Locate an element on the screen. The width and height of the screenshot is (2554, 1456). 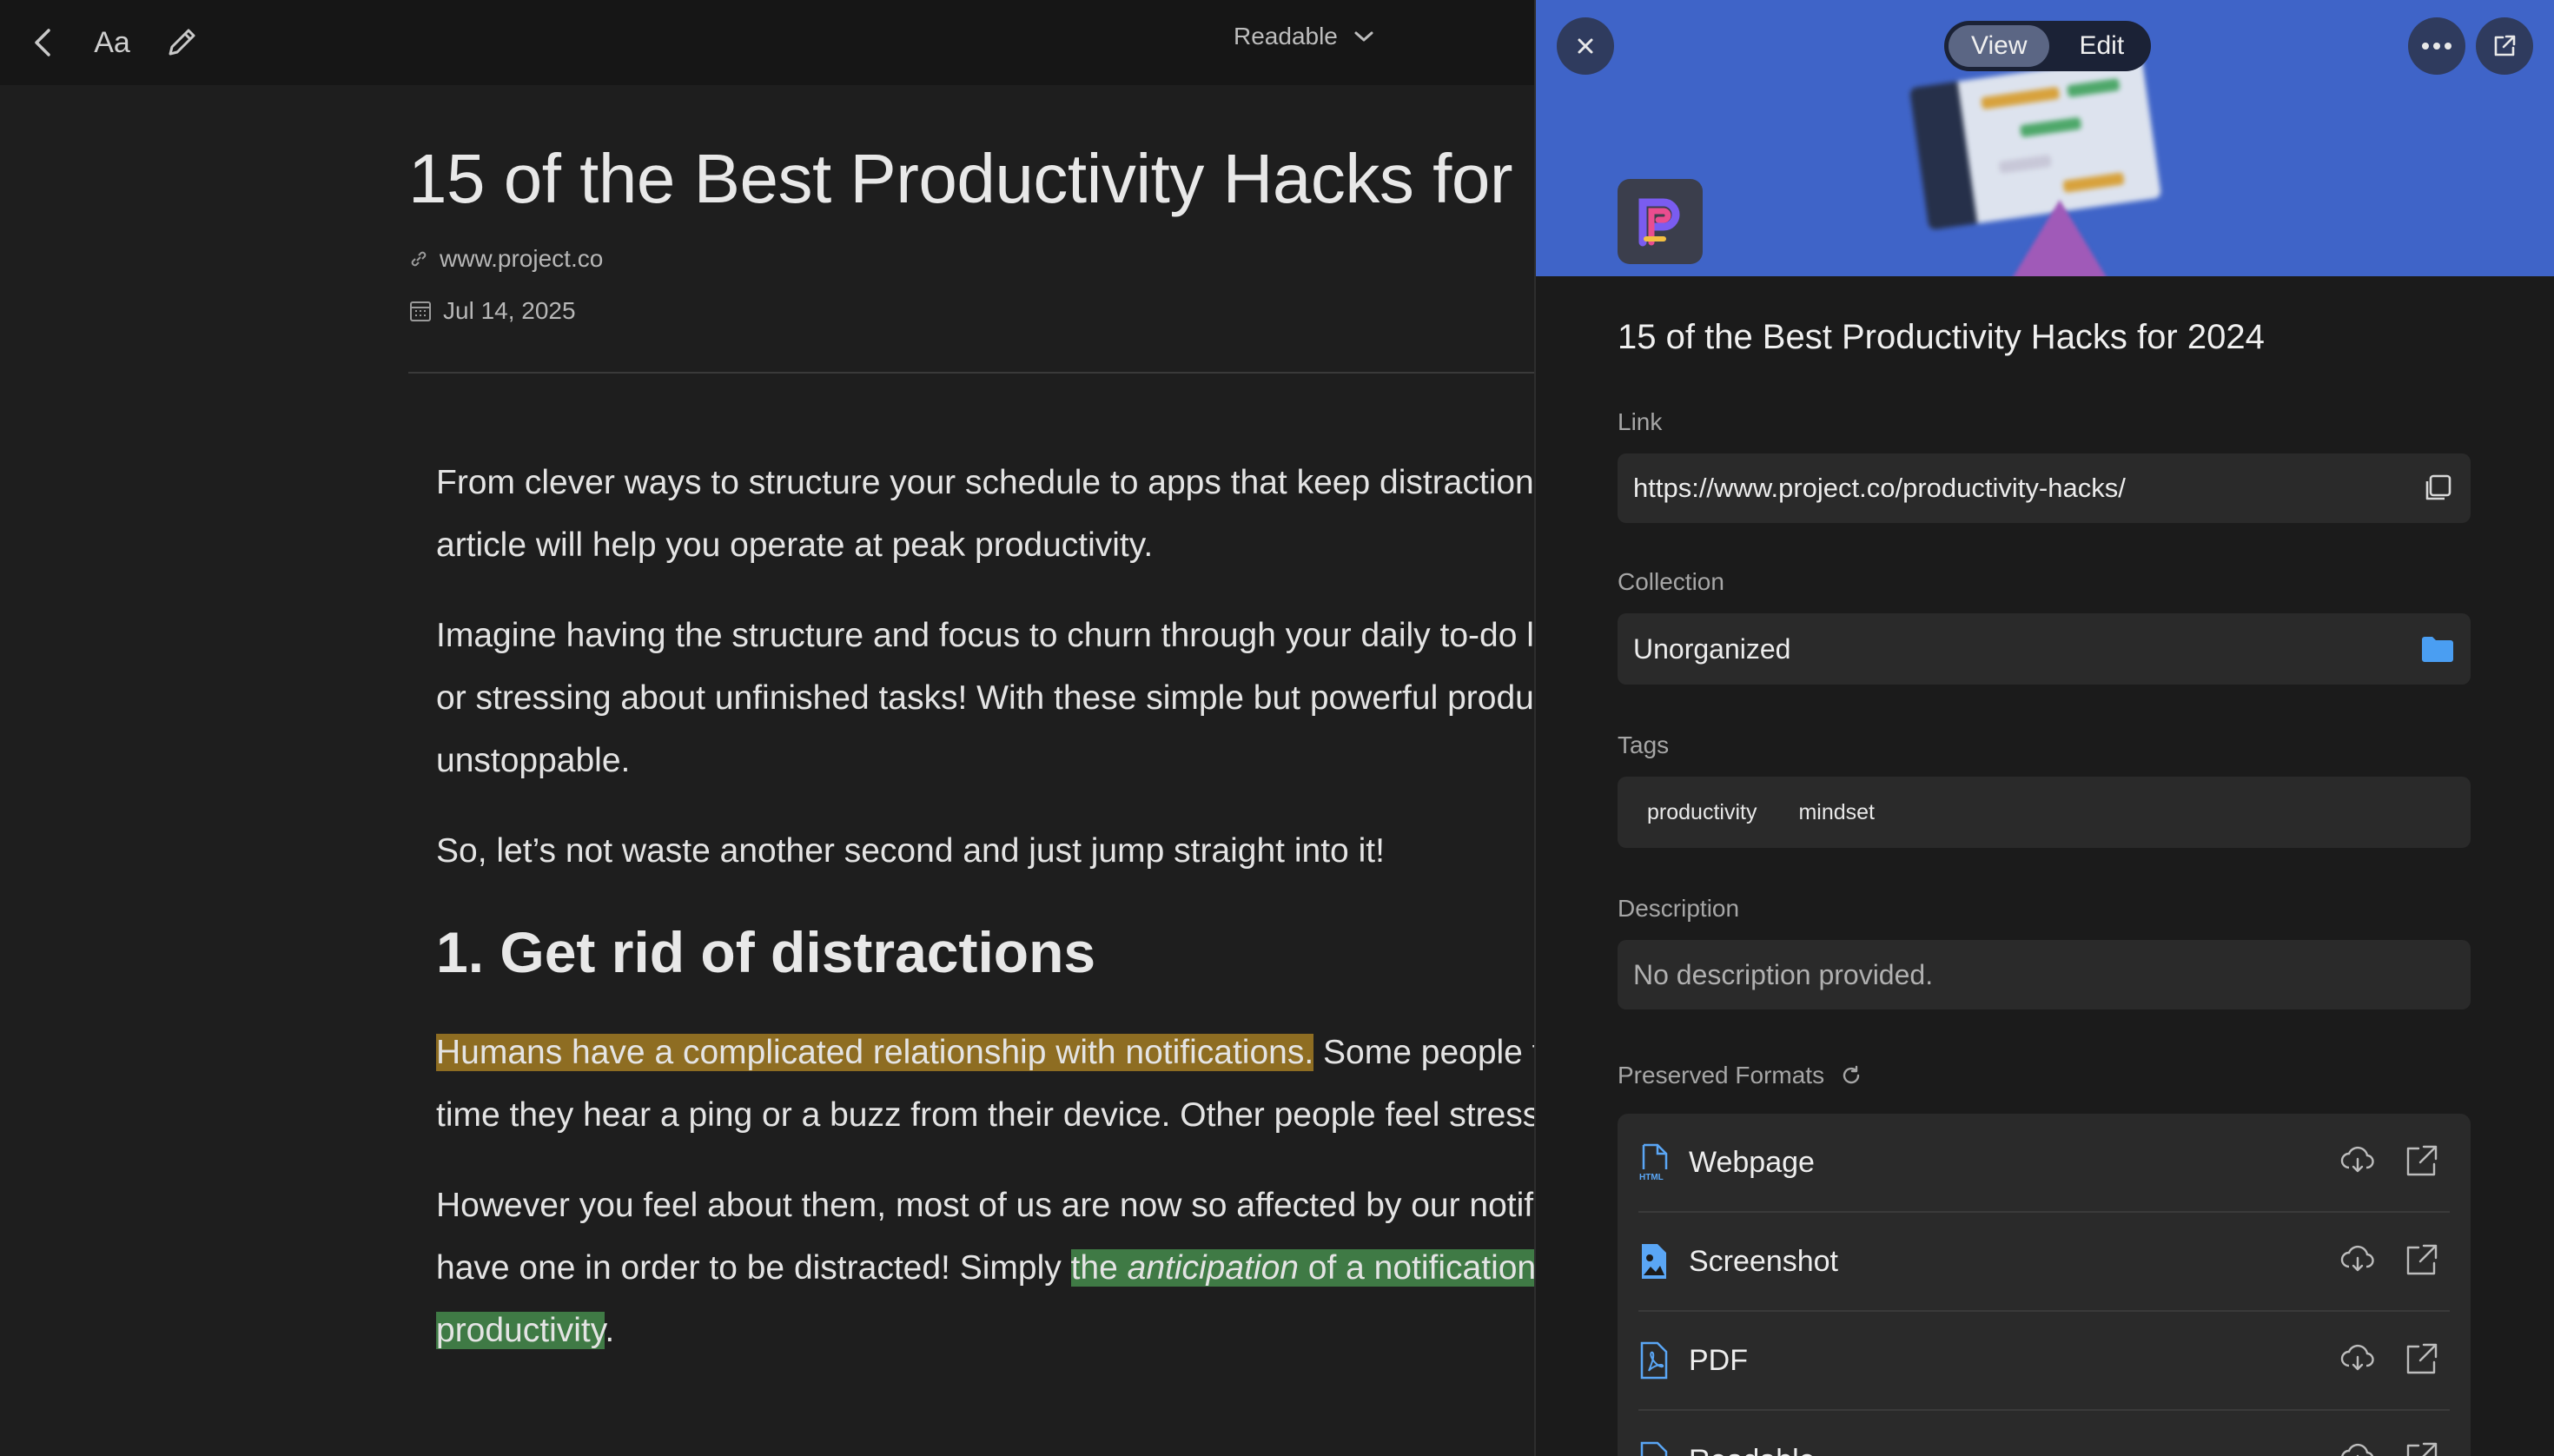
format-name: PDF is located at coordinates (1719, 1360).